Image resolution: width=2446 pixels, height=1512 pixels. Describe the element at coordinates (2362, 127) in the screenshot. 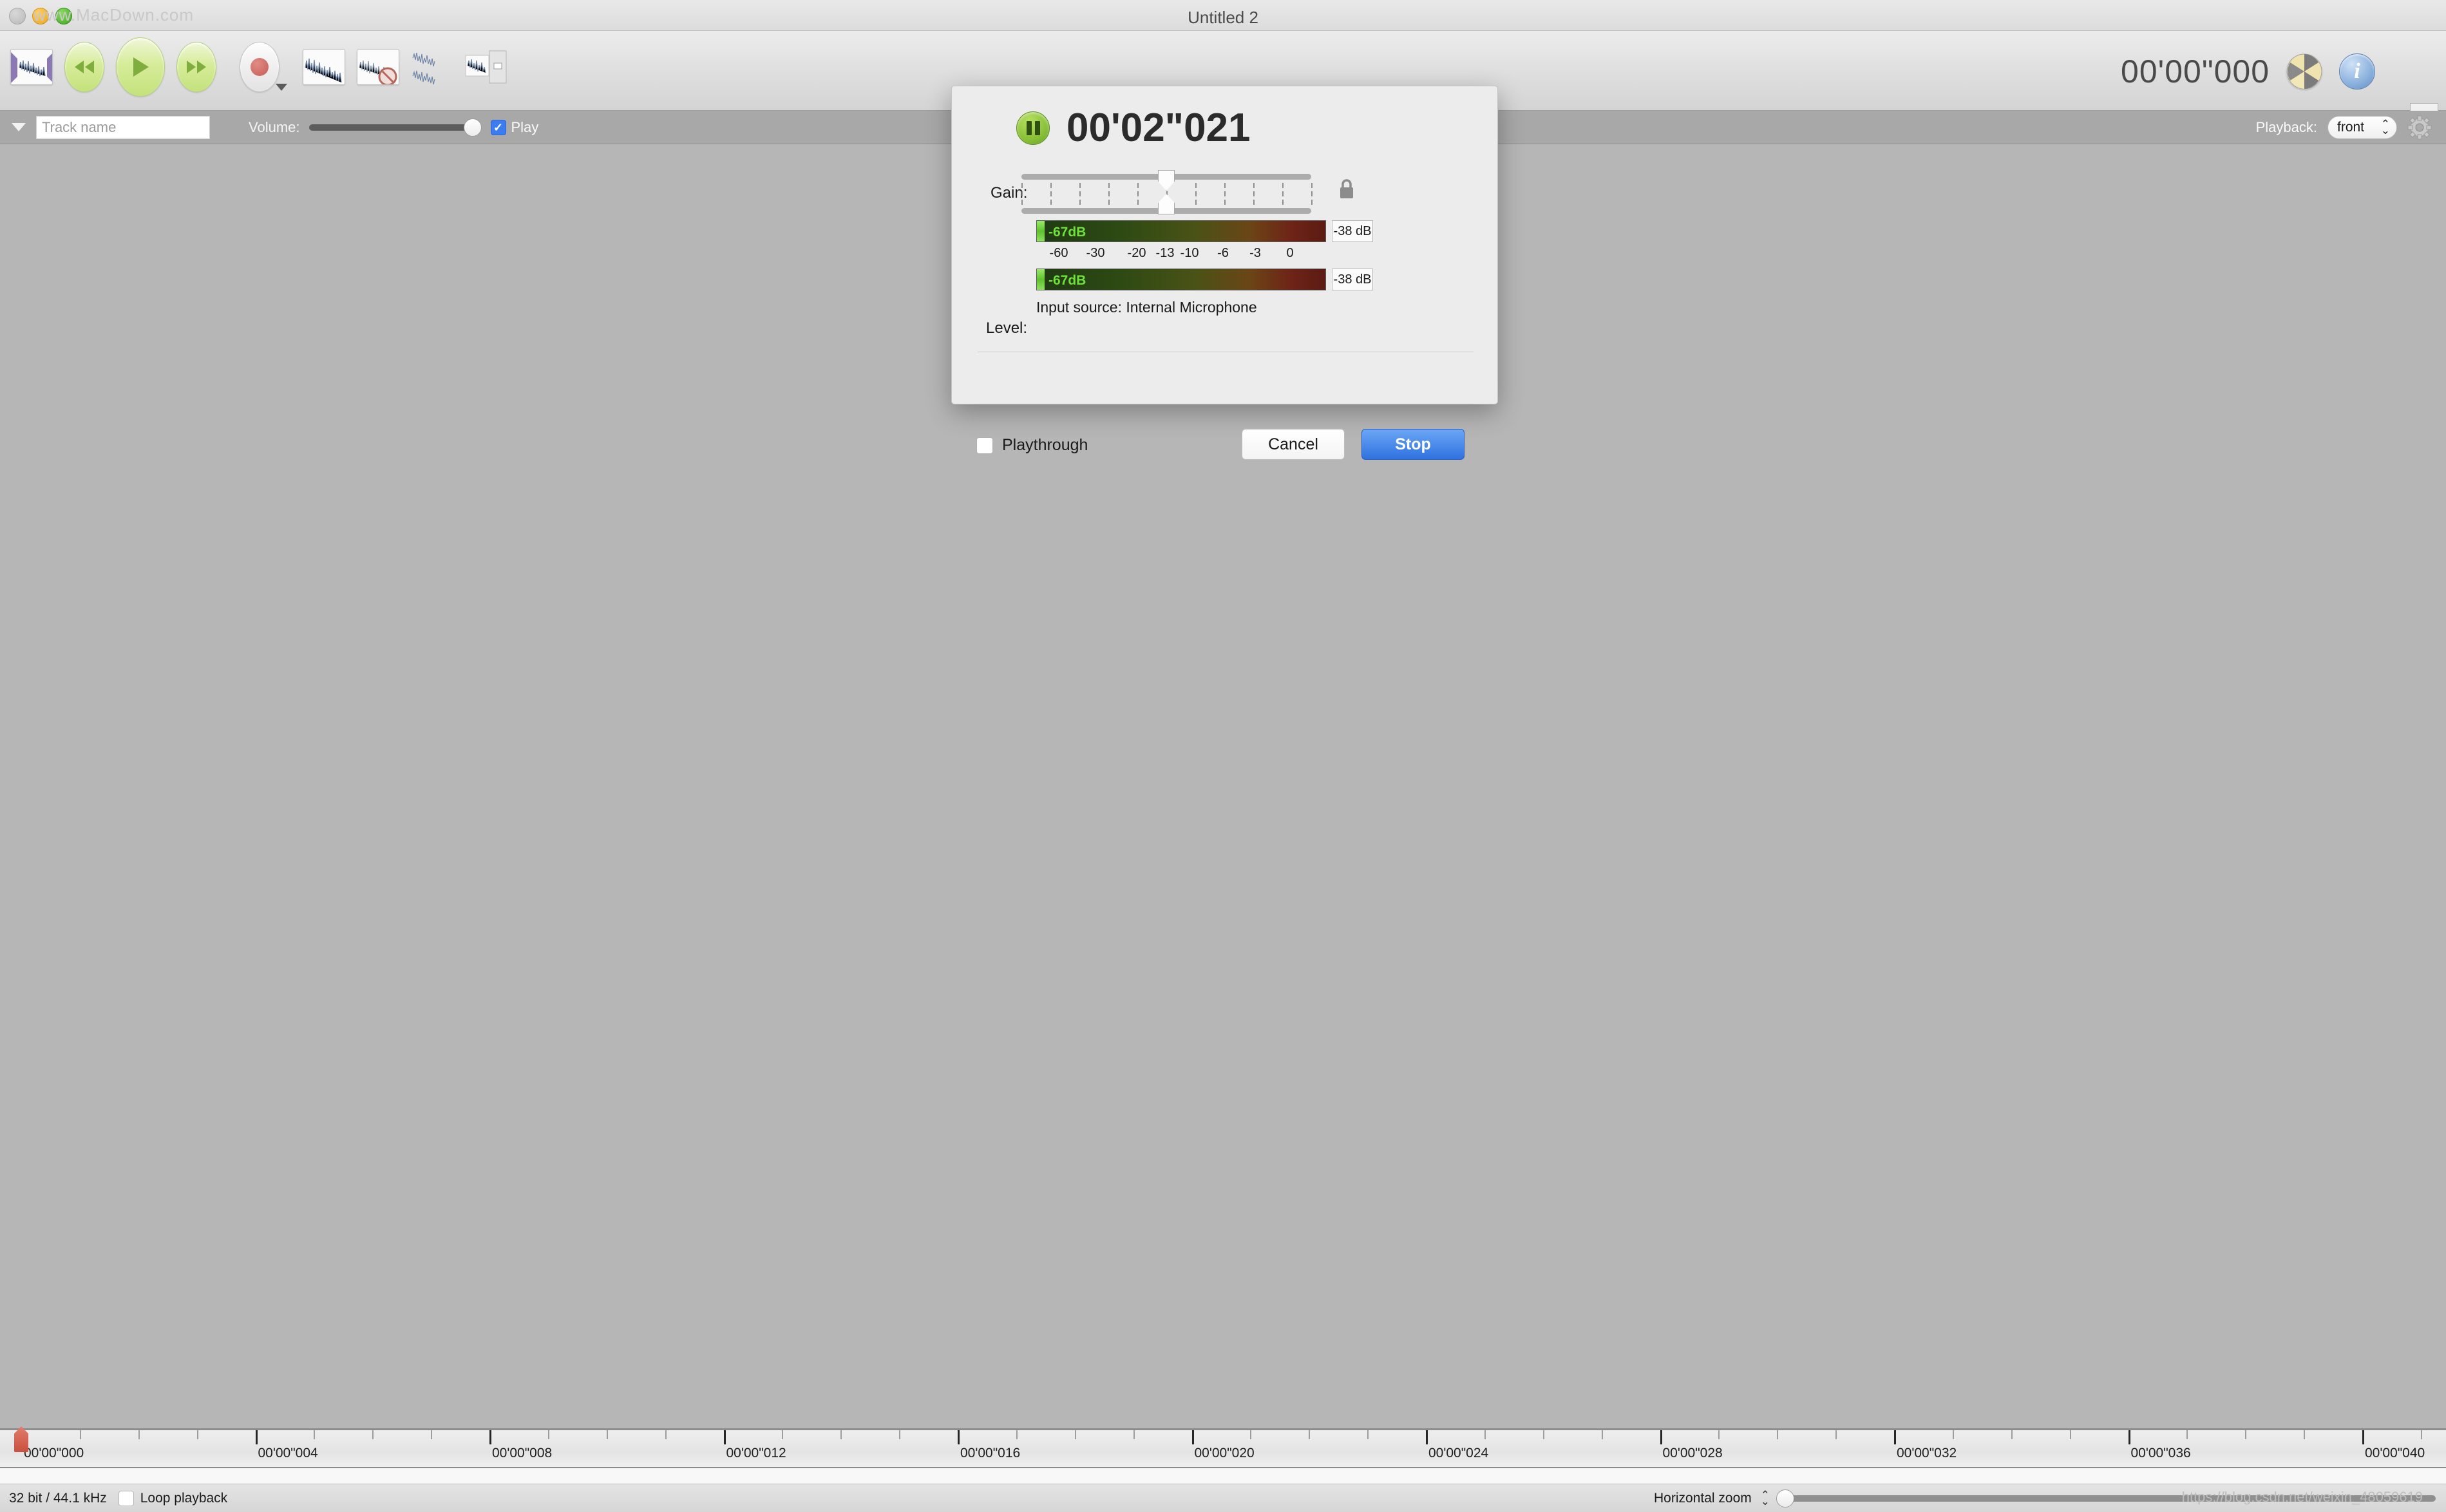

I see `playback-select: front ⌃ ⌄` at that location.